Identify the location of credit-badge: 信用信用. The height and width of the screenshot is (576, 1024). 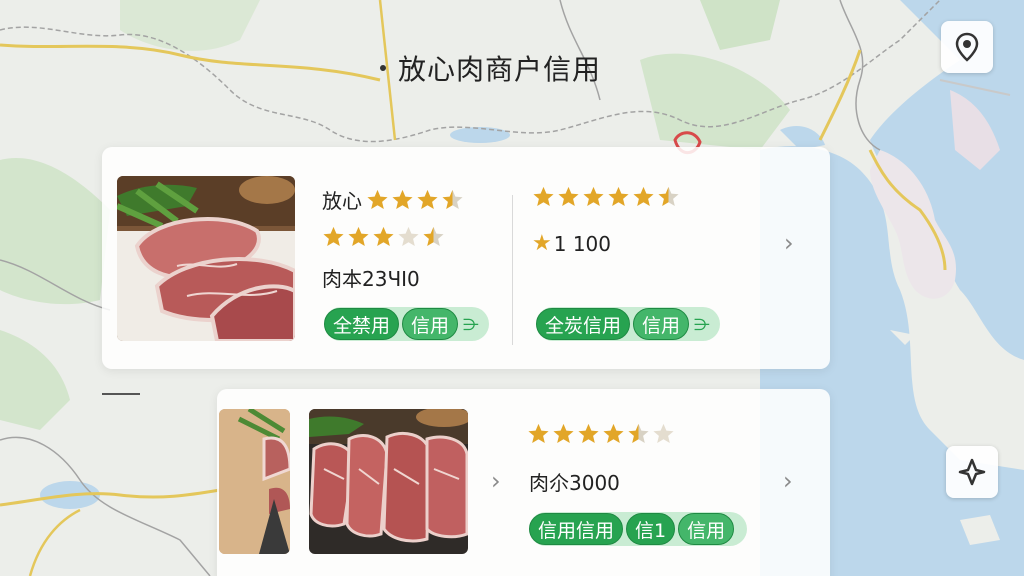
(576, 529).